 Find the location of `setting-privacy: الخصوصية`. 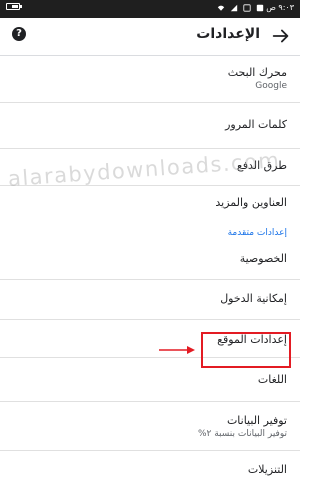

setting-privacy: الخصوصية is located at coordinates (150, 262).